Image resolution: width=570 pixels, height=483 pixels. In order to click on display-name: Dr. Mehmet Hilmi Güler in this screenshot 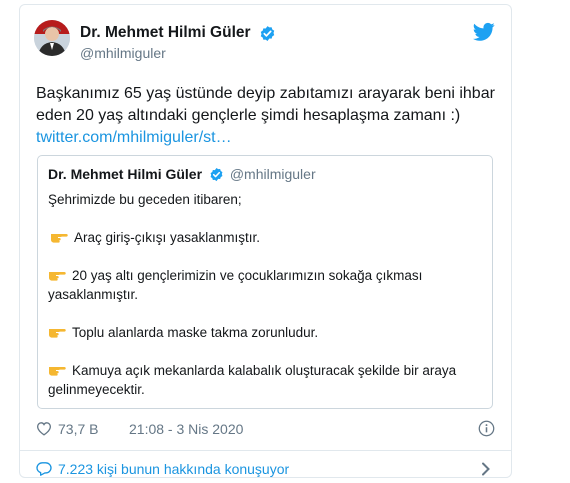, I will do `click(165, 33)`.